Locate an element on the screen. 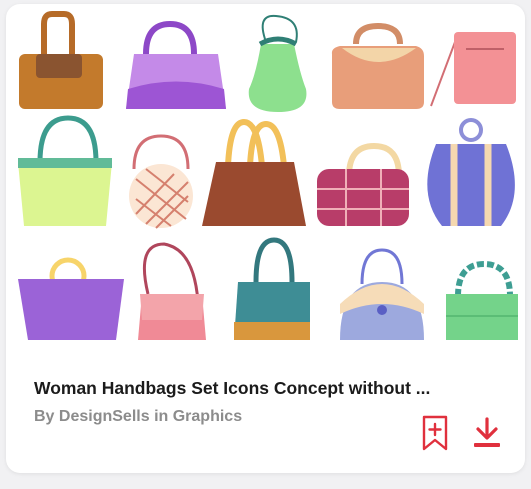 The image size is (531, 489). striped-bucket-bag-icon is located at coordinates (471, 172).